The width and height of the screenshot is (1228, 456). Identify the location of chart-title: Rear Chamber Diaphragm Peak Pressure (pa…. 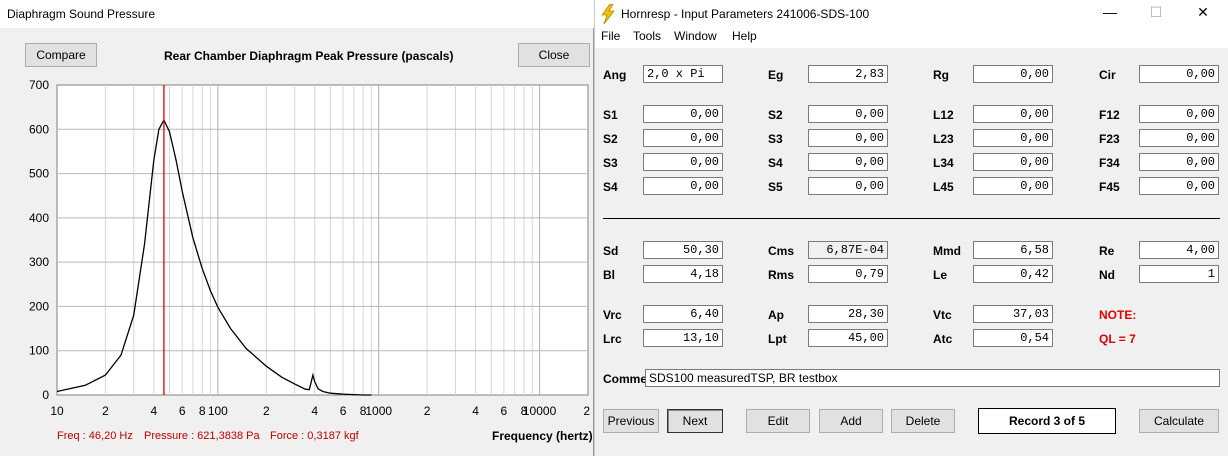
(309, 56).